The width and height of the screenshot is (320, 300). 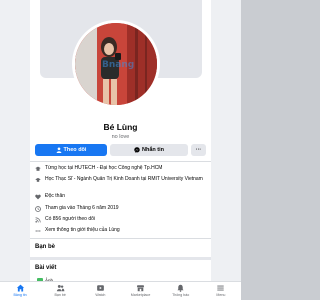 What do you see at coordinates (38, 196) in the screenshot?
I see `heart-icon` at bounding box center [38, 196].